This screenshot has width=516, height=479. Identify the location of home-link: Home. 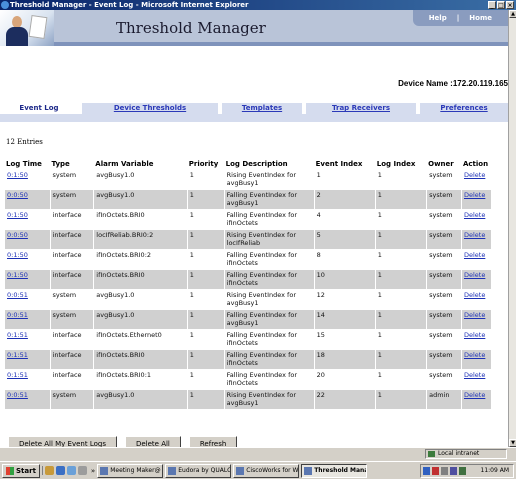
(480, 18).